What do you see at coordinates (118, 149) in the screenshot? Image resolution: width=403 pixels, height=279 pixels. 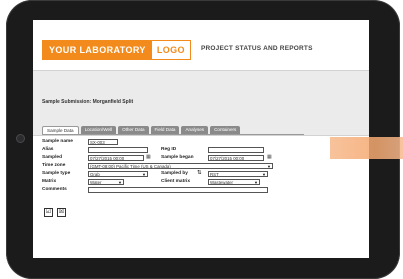 I see `alias-input` at bounding box center [118, 149].